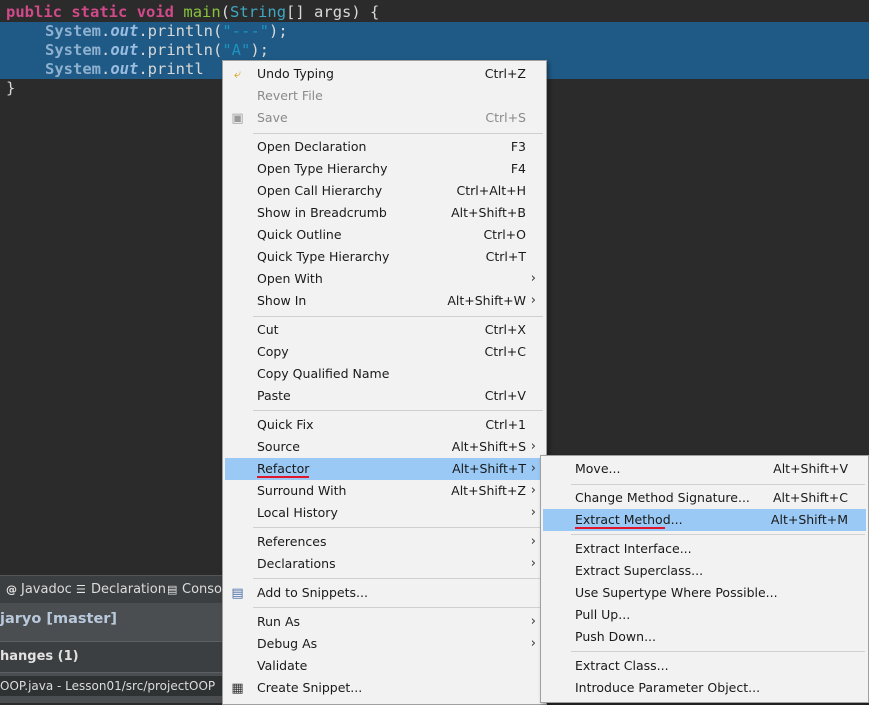  I want to click on code-line-println-2: System.out.println("A");, so click(157, 50).